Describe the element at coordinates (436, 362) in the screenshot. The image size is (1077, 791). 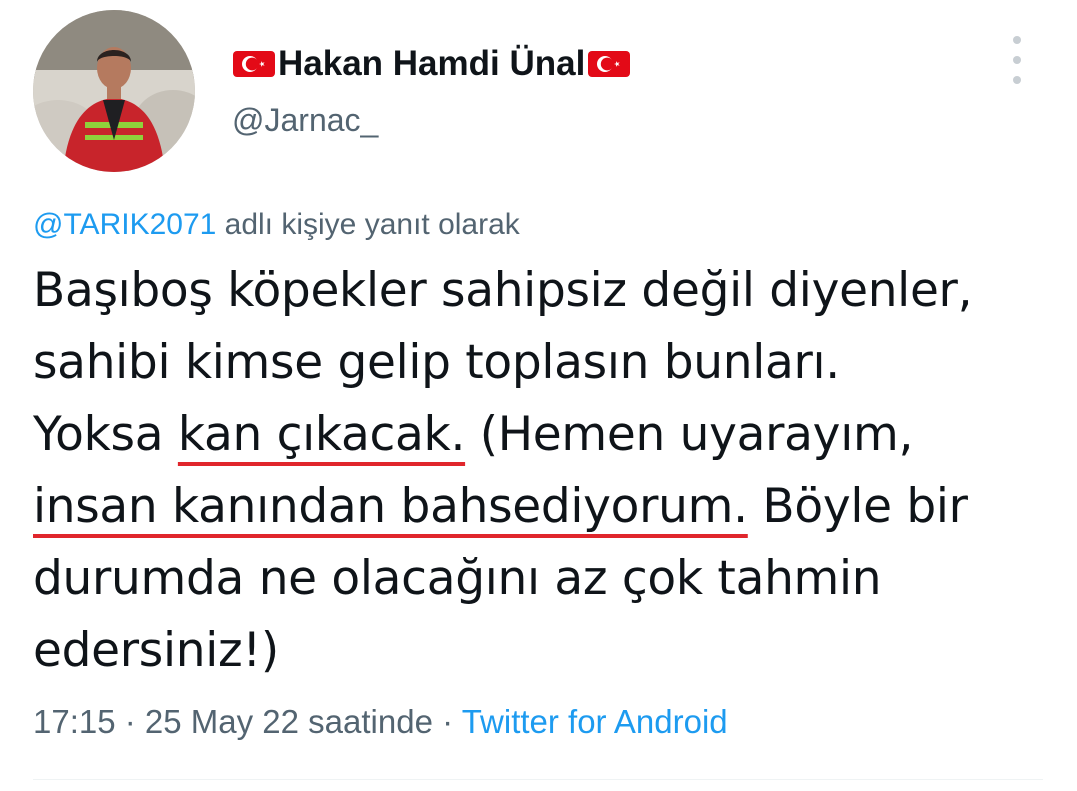
I see `tweet-line: sahibi kimse gelip toplasın bunları.` at that location.